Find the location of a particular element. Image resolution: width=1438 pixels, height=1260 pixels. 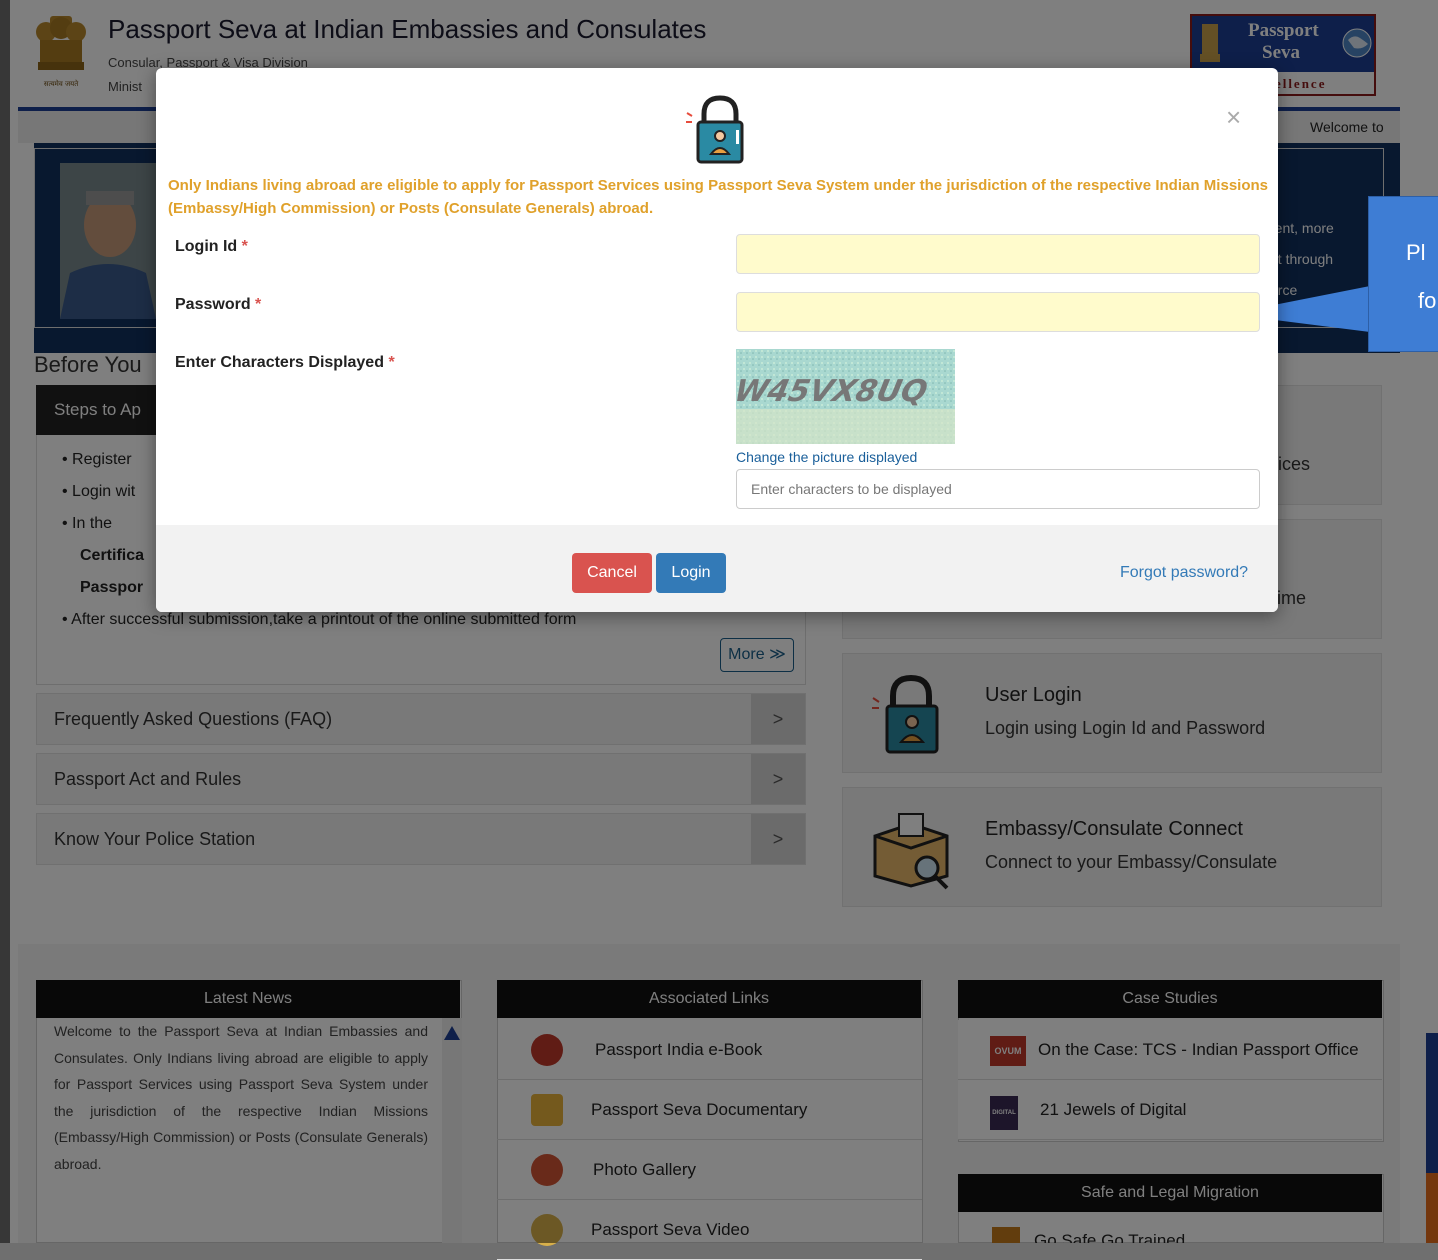

minister-photo is located at coordinates (108, 241).